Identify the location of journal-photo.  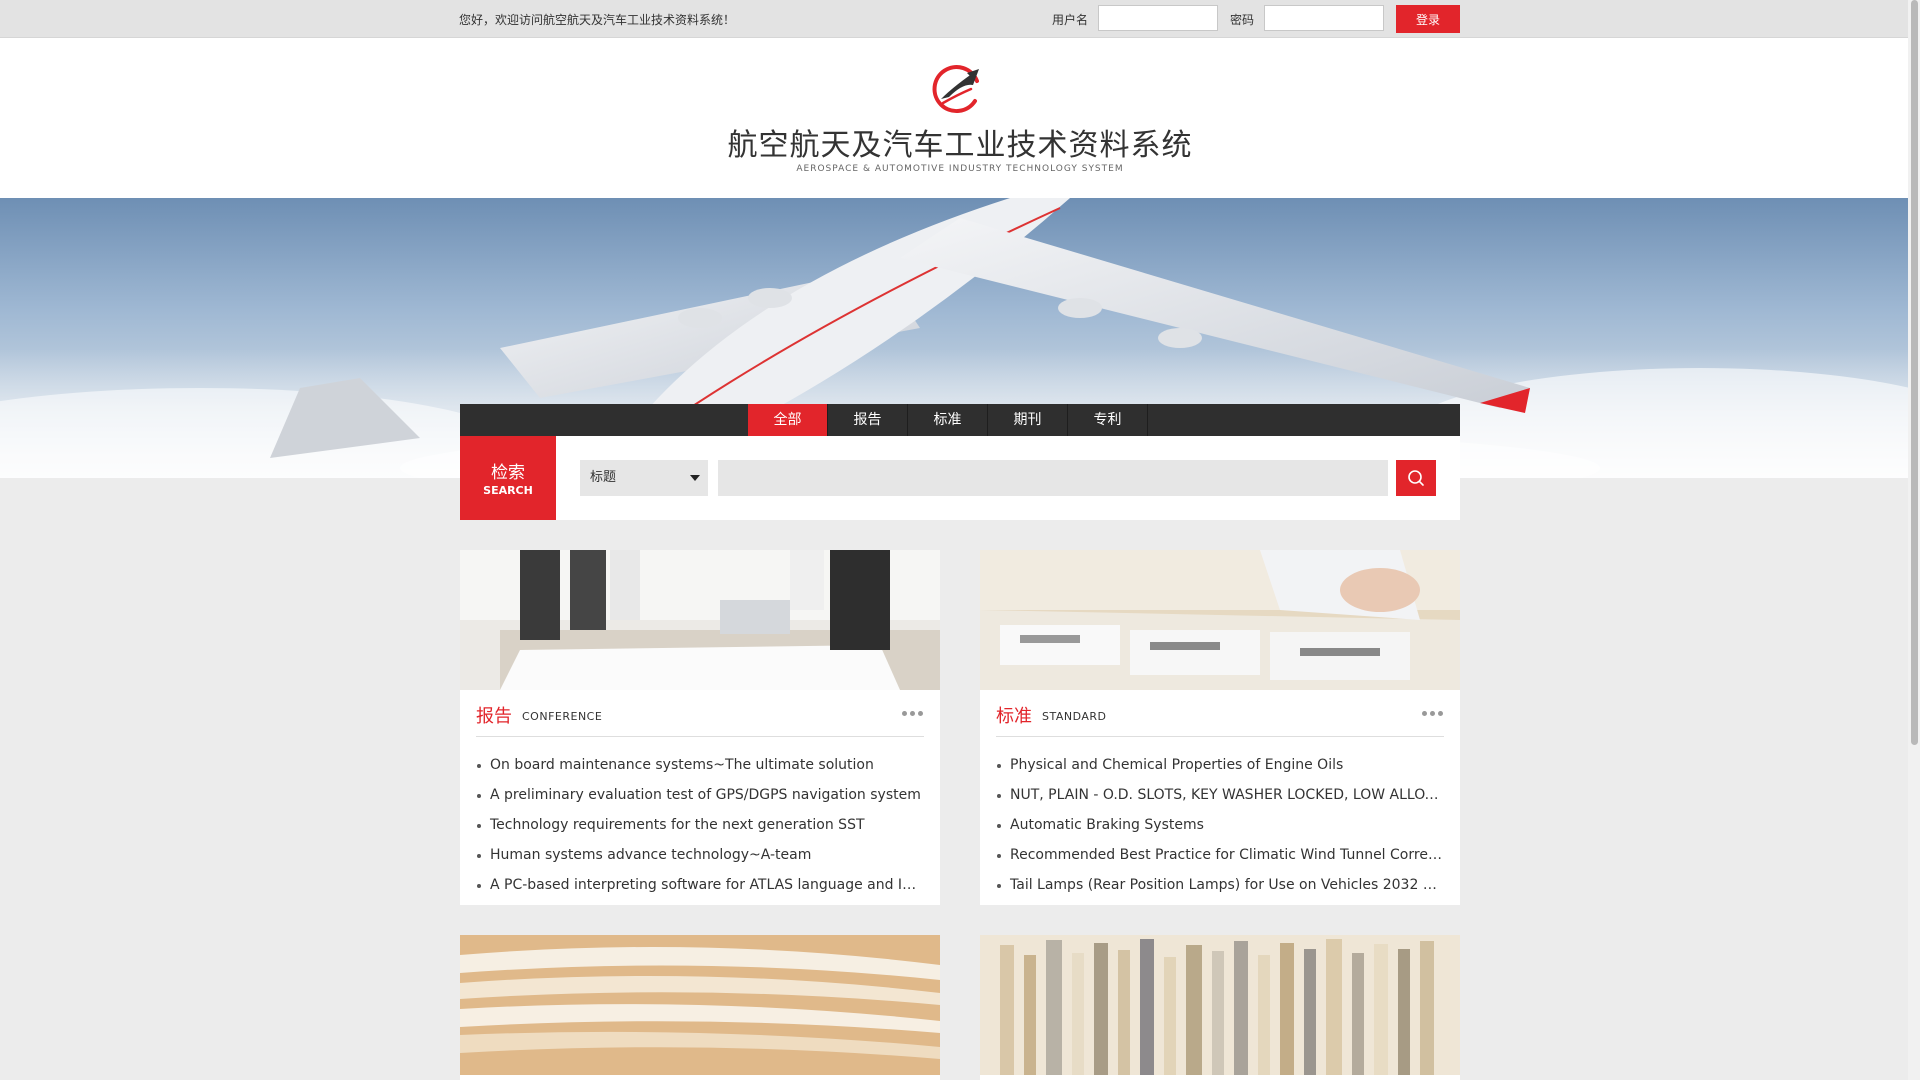
(700, 1005).